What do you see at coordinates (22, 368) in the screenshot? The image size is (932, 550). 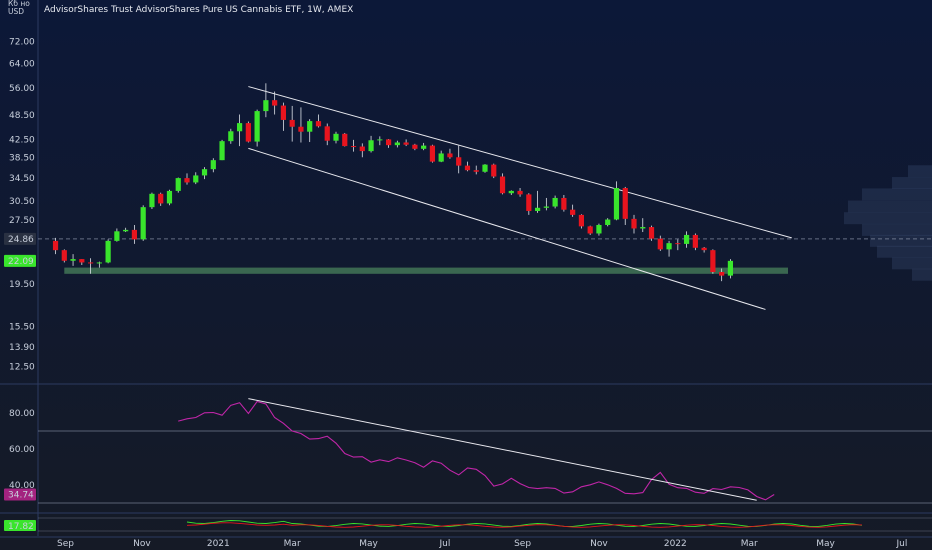 I see `y-tick-label: 12.50` at bounding box center [22, 368].